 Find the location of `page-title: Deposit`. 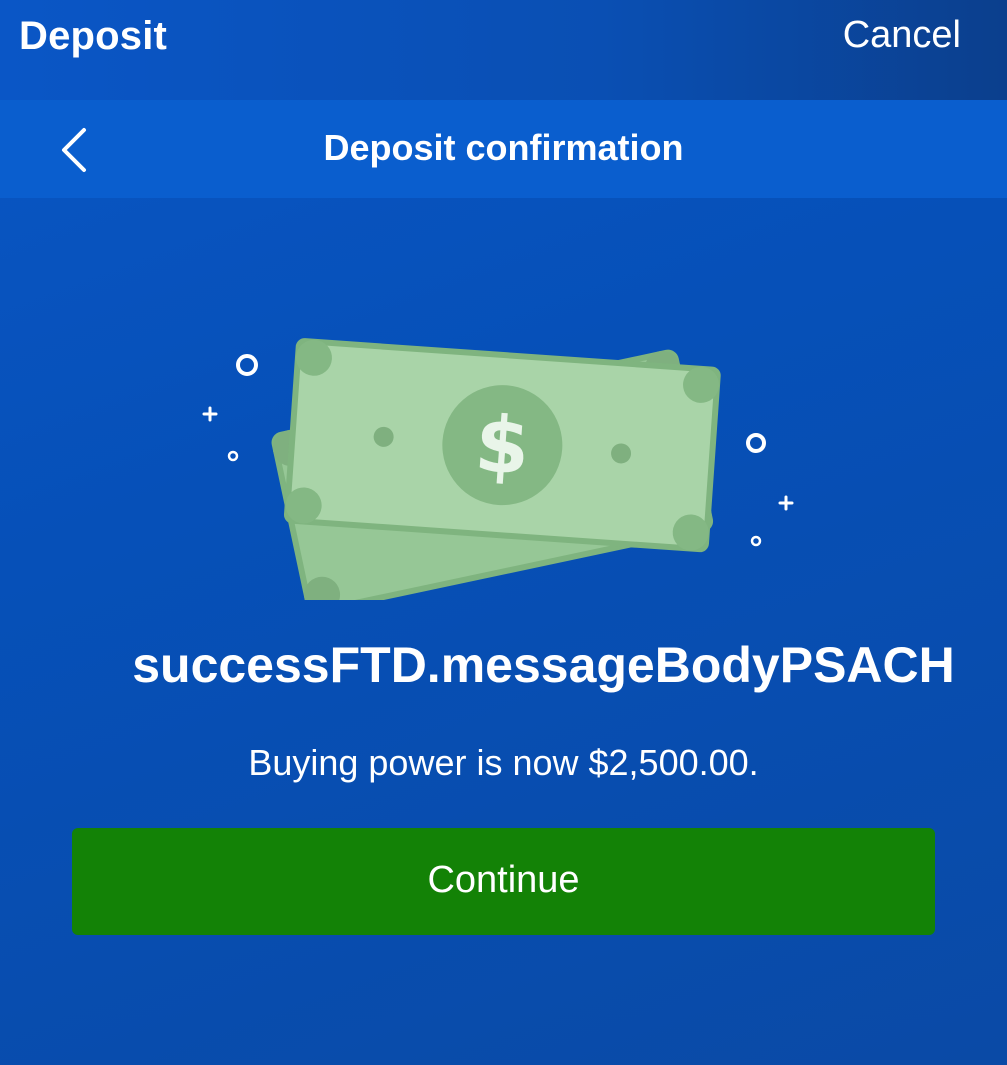

page-title: Deposit is located at coordinates (93, 36).